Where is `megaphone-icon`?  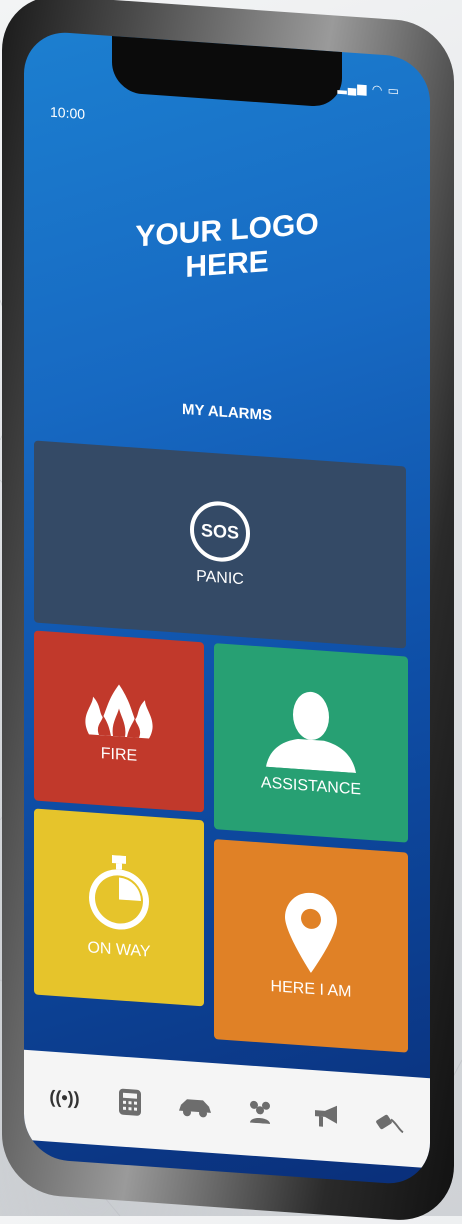 megaphone-icon is located at coordinates (325, 1116).